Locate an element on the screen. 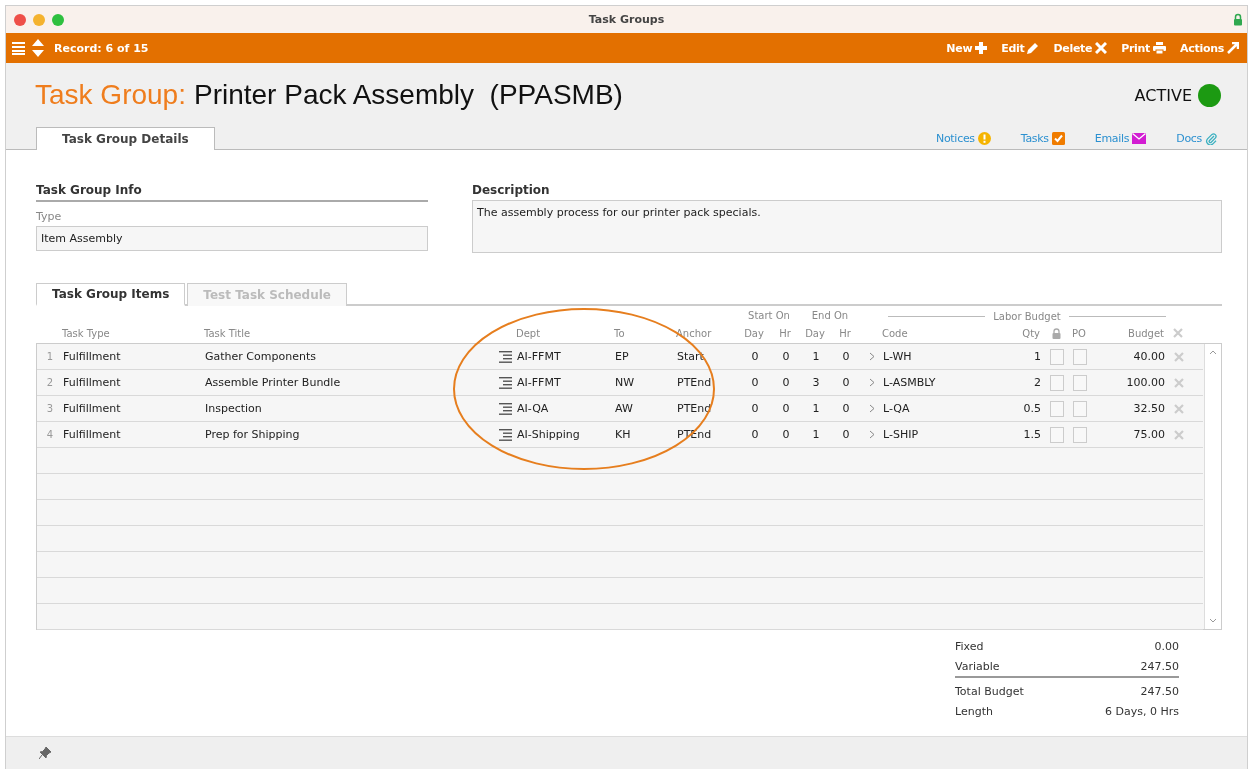  total-label: Total Budget is located at coordinates (989, 691).